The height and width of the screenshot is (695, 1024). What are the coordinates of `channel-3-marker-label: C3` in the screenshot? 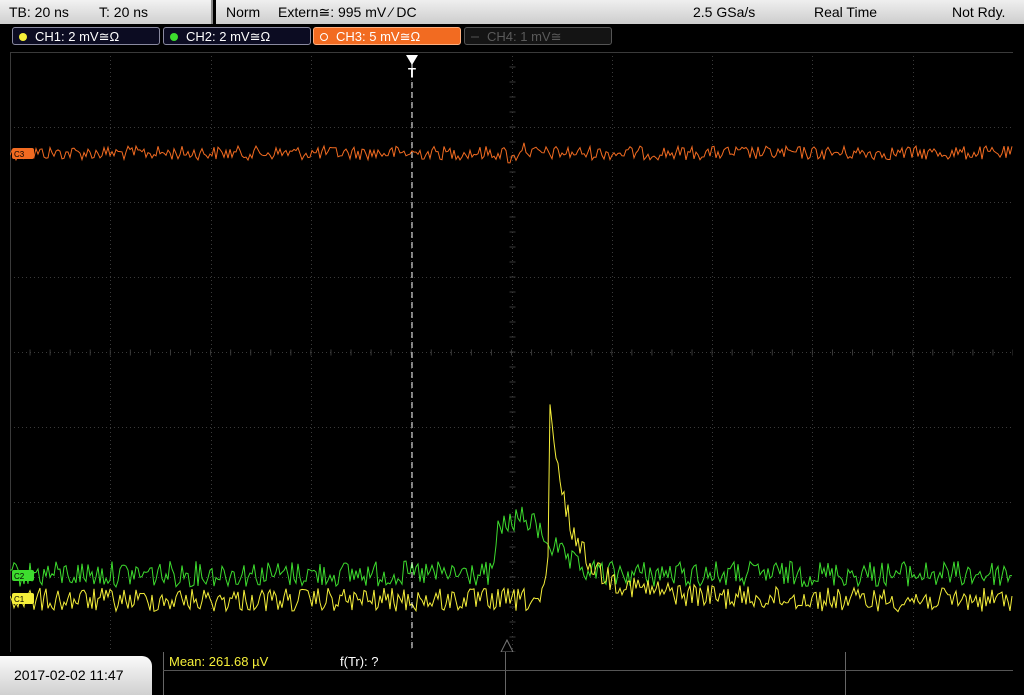 It's located at (19, 154).